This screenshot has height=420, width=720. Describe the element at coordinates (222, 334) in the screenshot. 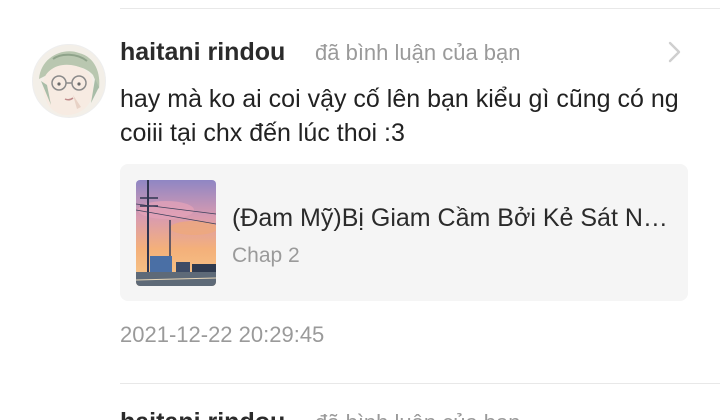

I see `comment-timestamp: 2021-12-22 20:29:45` at that location.